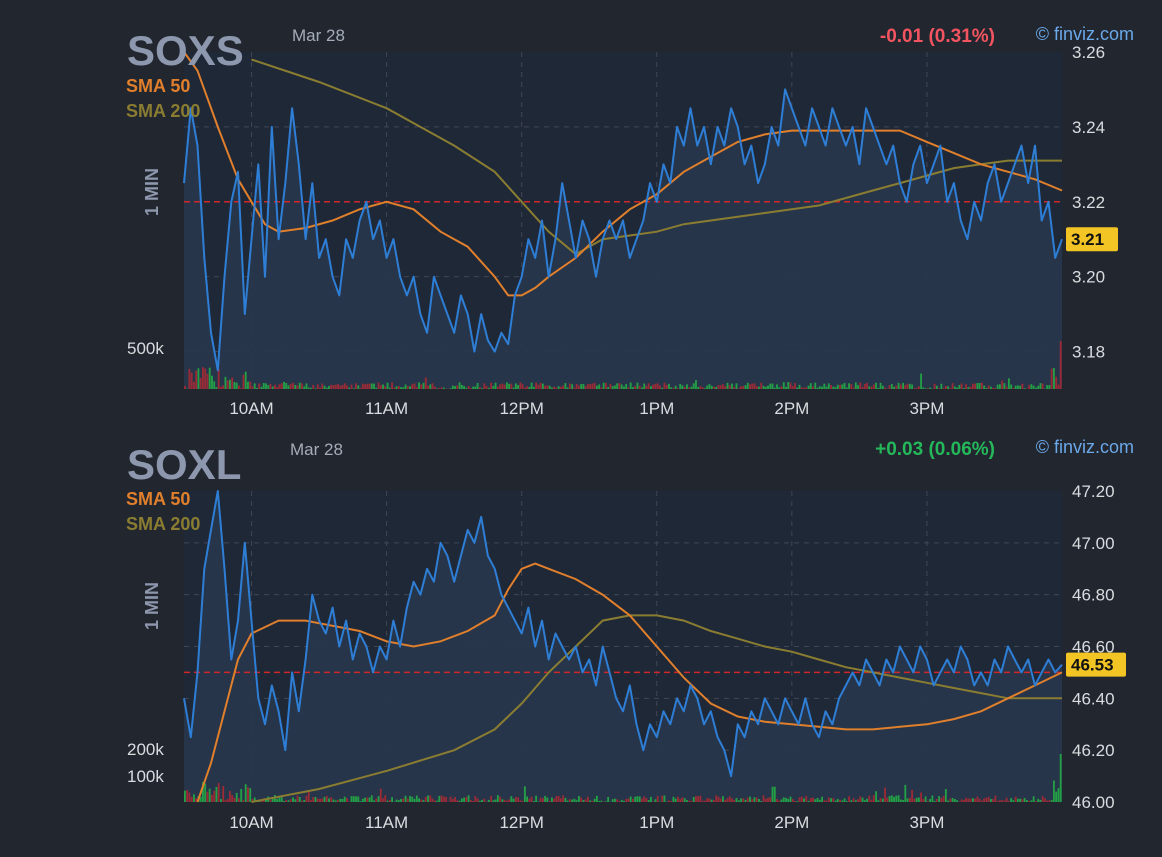 Image resolution: width=1162 pixels, height=857 pixels. Describe the element at coordinates (791, 408) in the screenshot. I see `soxs-xtick-label: 2PM` at that location.